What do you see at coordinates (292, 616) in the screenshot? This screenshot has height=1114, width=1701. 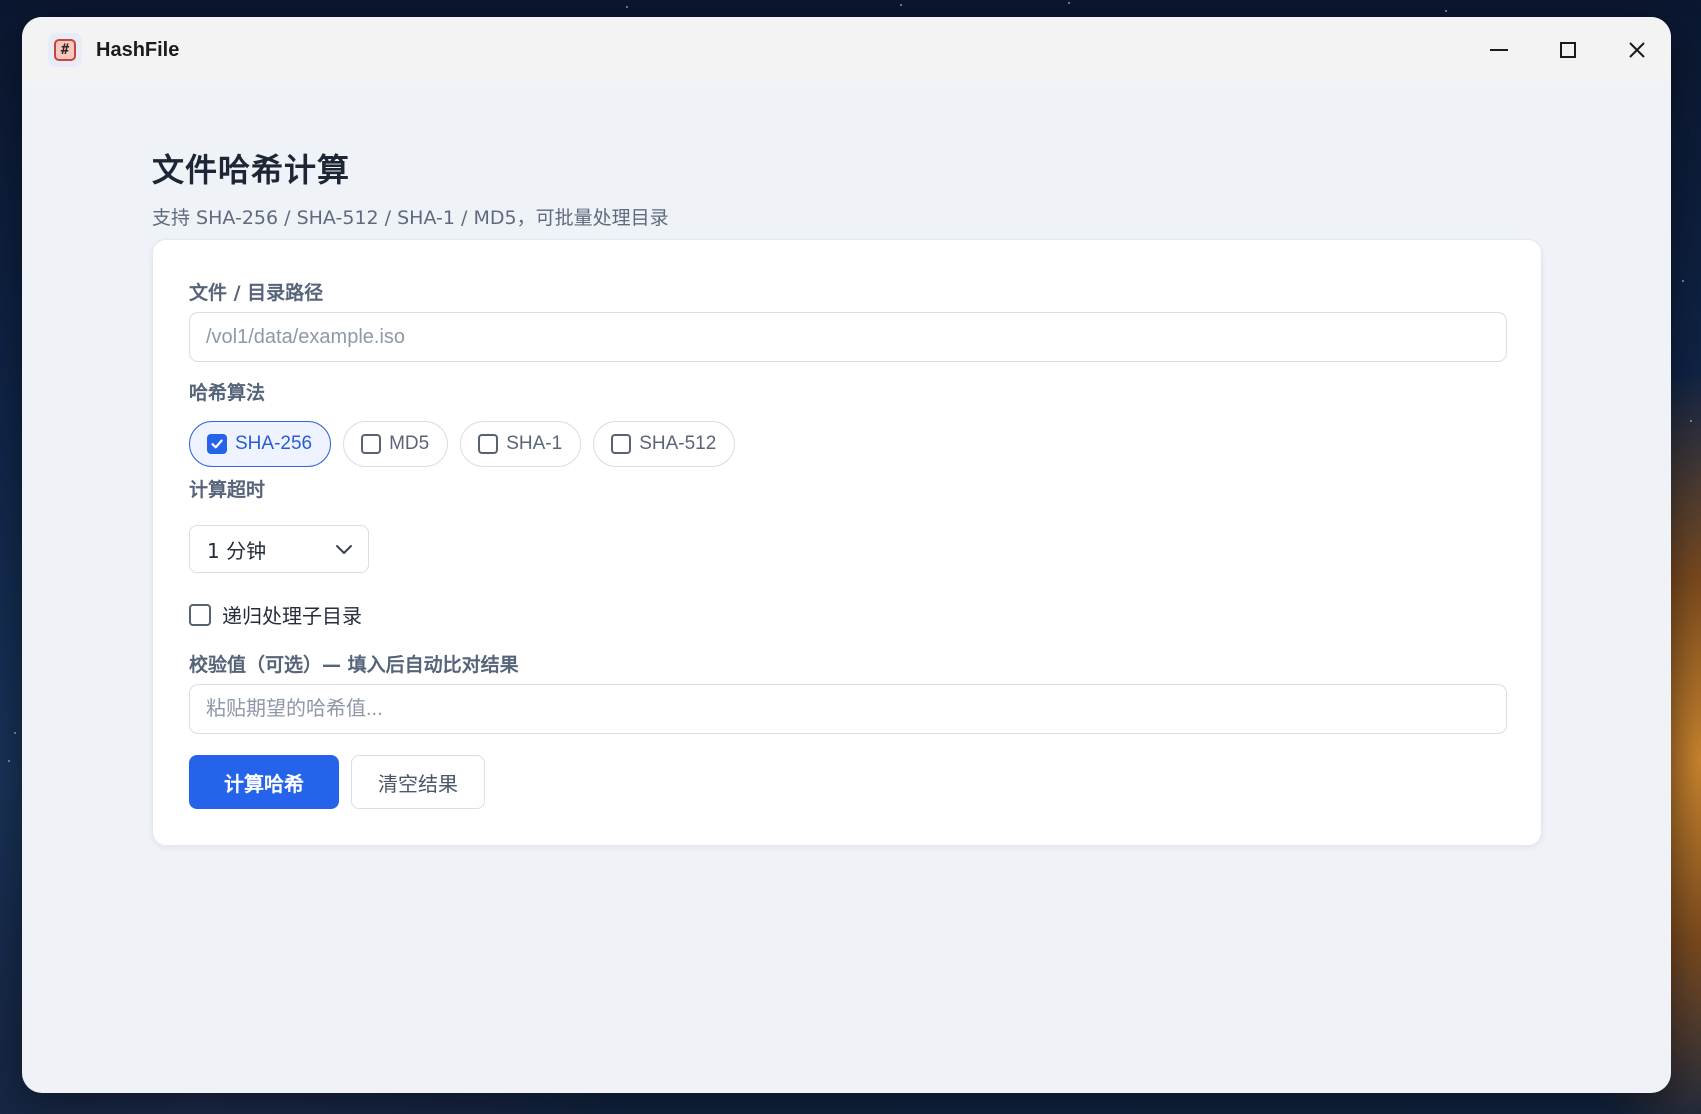 I see `recursive-label: 递归处理子目录` at bounding box center [292, 616].